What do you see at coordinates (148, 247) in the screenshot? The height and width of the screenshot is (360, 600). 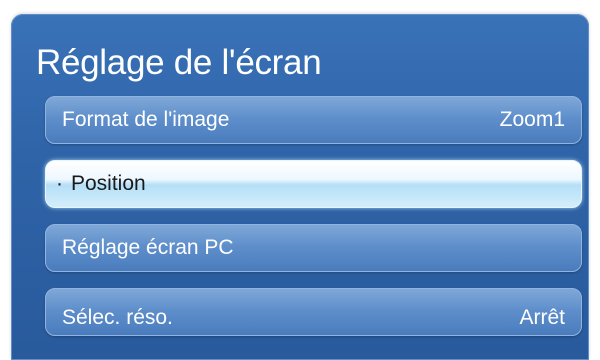 I see `menu-item-label: Réglage écran PC` at bounding box center [148, 247].